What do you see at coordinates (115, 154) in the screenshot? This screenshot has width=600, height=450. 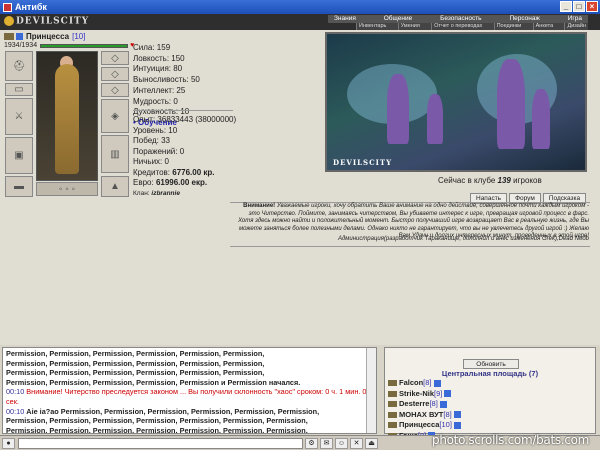 I see `legs-slot: ▥` at bounding box center [115, 154].